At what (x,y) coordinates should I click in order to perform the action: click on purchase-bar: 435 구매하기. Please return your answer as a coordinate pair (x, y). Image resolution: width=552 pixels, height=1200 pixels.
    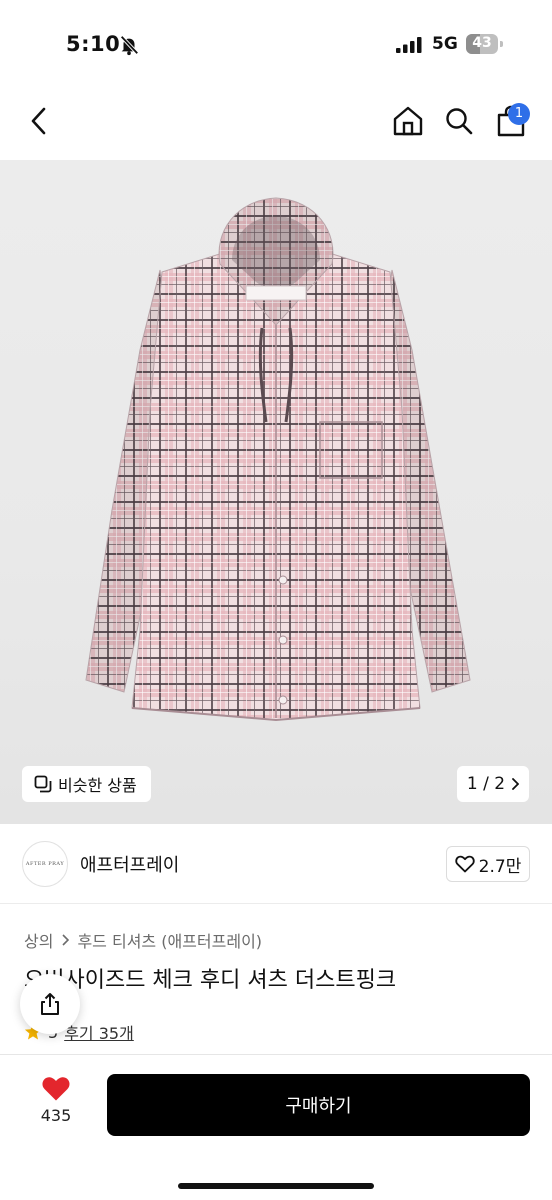
    Looking at the image, I should click on (276, 1127).